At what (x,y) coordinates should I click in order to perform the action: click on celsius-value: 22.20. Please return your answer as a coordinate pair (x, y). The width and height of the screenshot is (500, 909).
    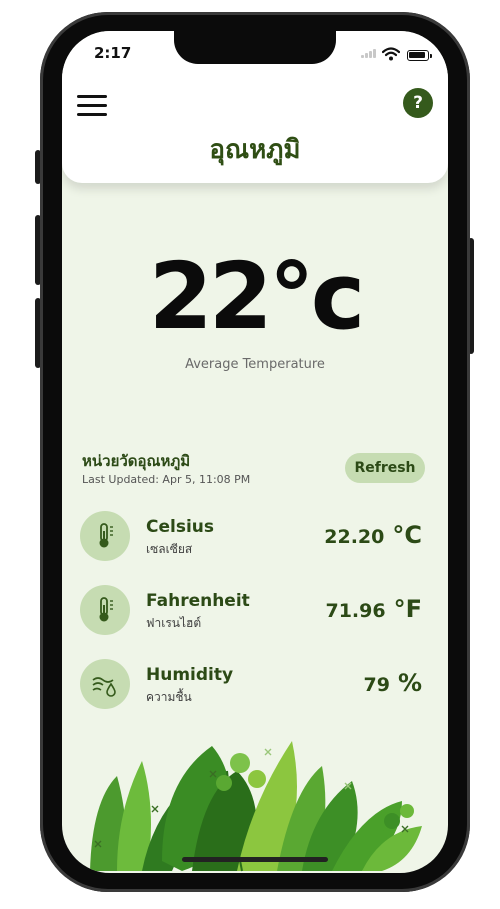
    Looking at the image, I should click on (354, 537).